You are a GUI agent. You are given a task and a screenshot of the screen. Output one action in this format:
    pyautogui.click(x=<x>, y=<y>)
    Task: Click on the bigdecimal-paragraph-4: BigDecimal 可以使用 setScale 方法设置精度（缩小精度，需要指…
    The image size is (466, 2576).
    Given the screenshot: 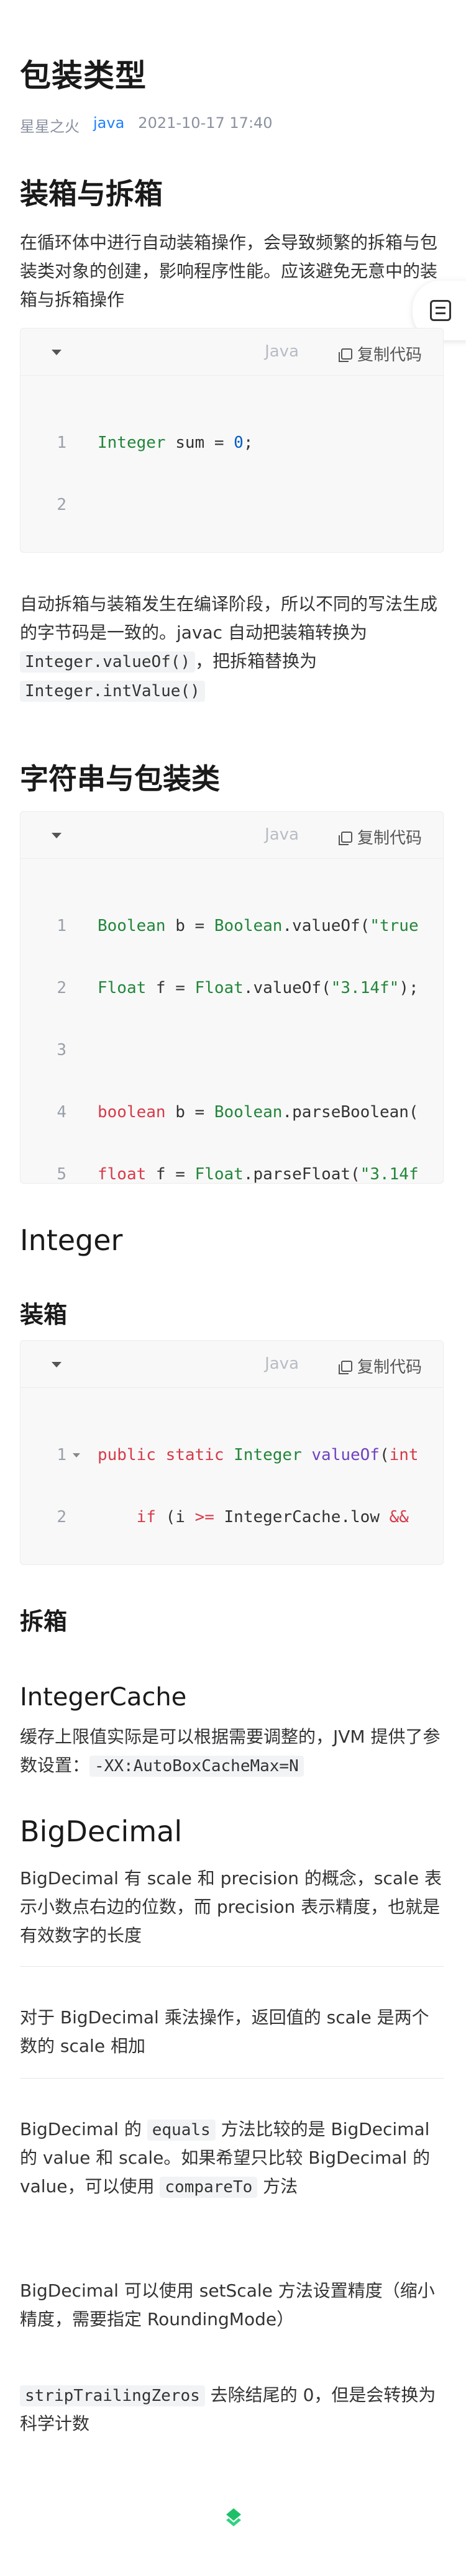 What is the action you would take?
    pyautogui.click(x=227, y=2305)
    